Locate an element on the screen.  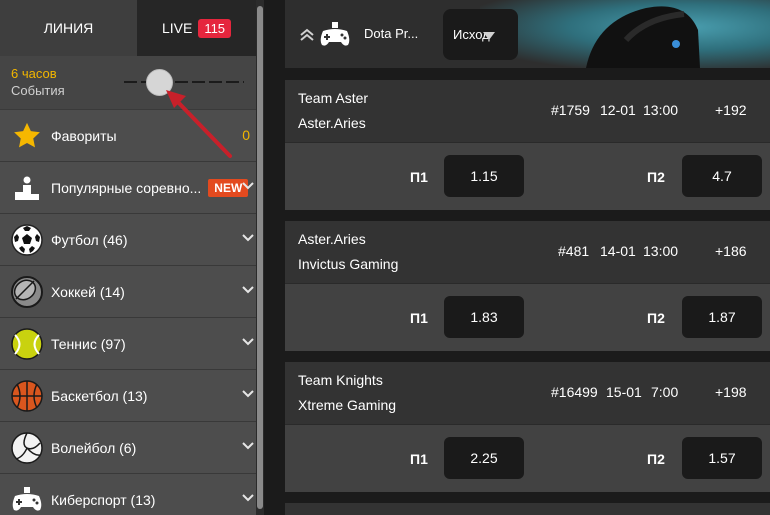
match-number: #16499 is located at coordinates (574, 392).